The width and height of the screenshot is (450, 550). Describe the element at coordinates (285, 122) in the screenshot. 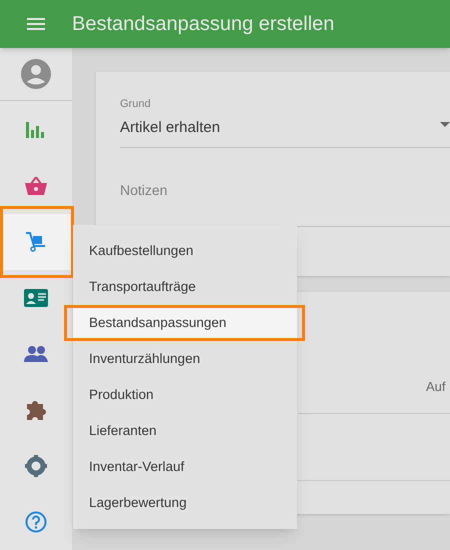

I see `reason-dropdown: Grund Artikel erhalten` at that location.